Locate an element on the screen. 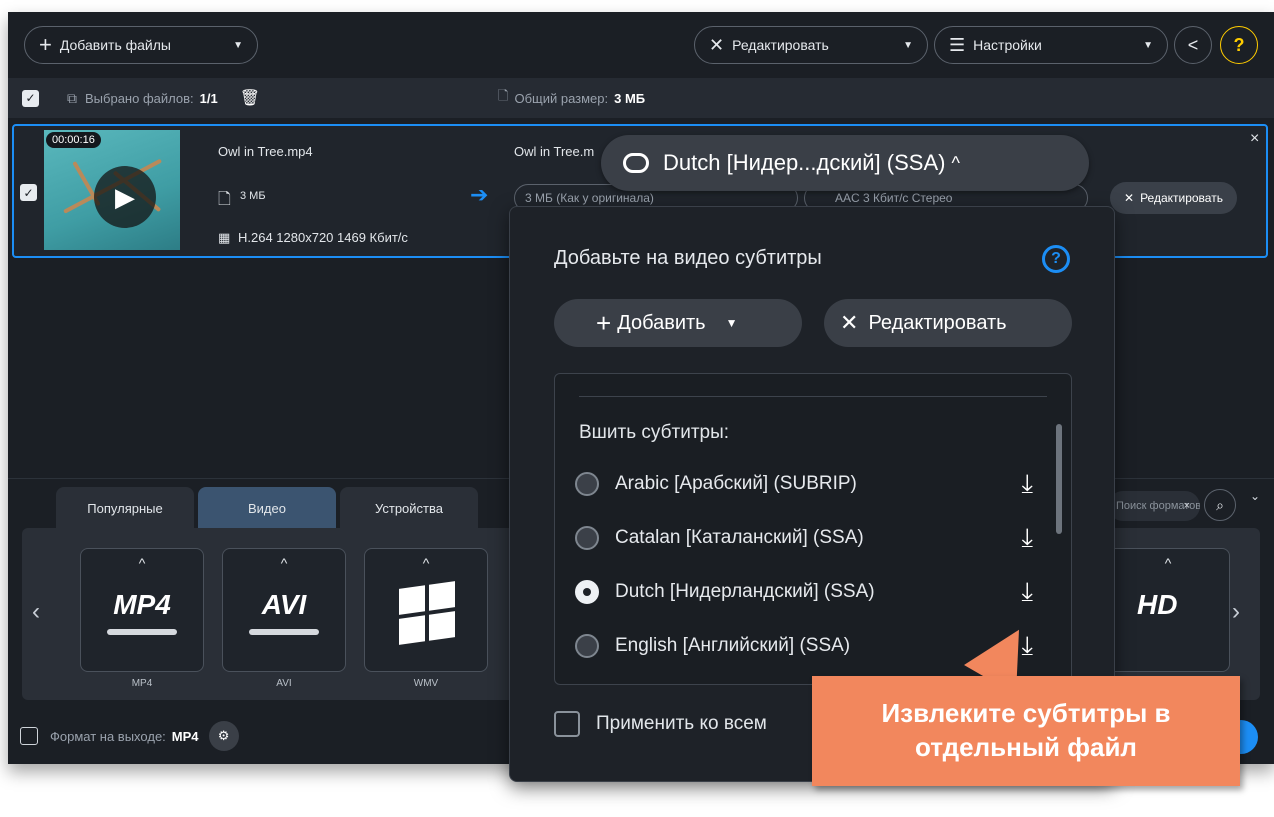  list-item: Dutch [Нидерландский] (SSA) ⤓ is located at coordinates (810, 592).